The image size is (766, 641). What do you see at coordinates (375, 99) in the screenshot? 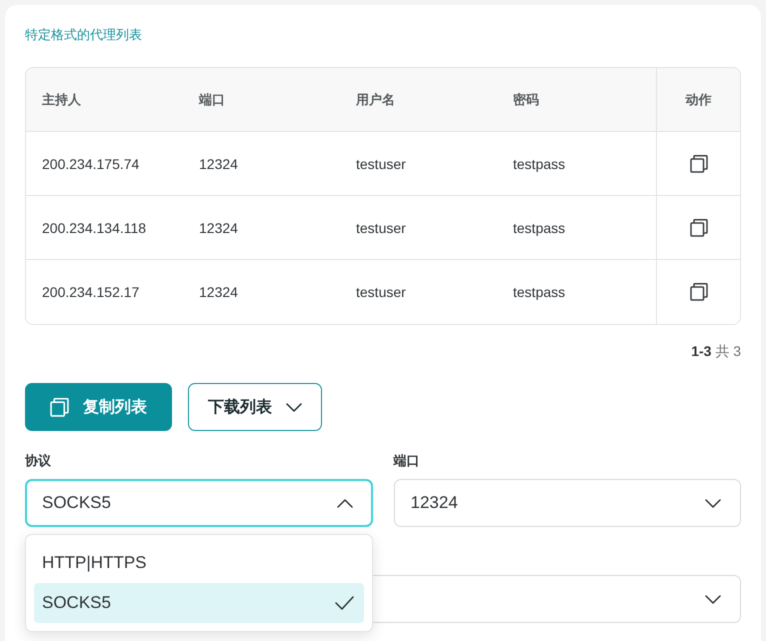
I see `column-header: 用户名` at bounding box center [375, 99].